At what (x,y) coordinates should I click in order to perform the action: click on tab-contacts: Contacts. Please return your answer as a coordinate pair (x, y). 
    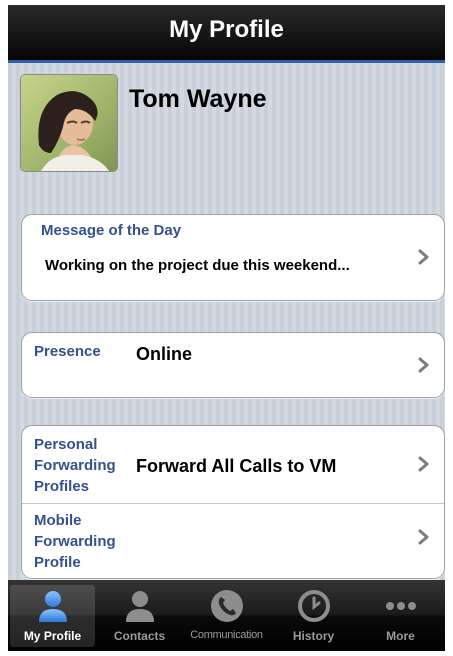
    Looking at the image, I should click on (139, 616).